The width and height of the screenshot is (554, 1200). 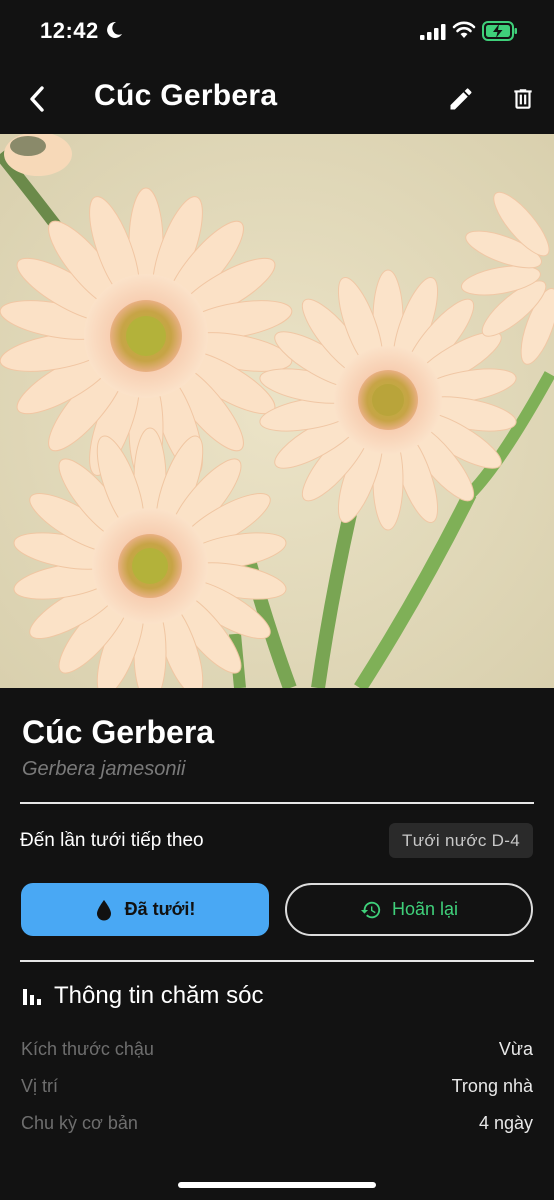 I want to click on history-icon, so click(x=370, y=909).